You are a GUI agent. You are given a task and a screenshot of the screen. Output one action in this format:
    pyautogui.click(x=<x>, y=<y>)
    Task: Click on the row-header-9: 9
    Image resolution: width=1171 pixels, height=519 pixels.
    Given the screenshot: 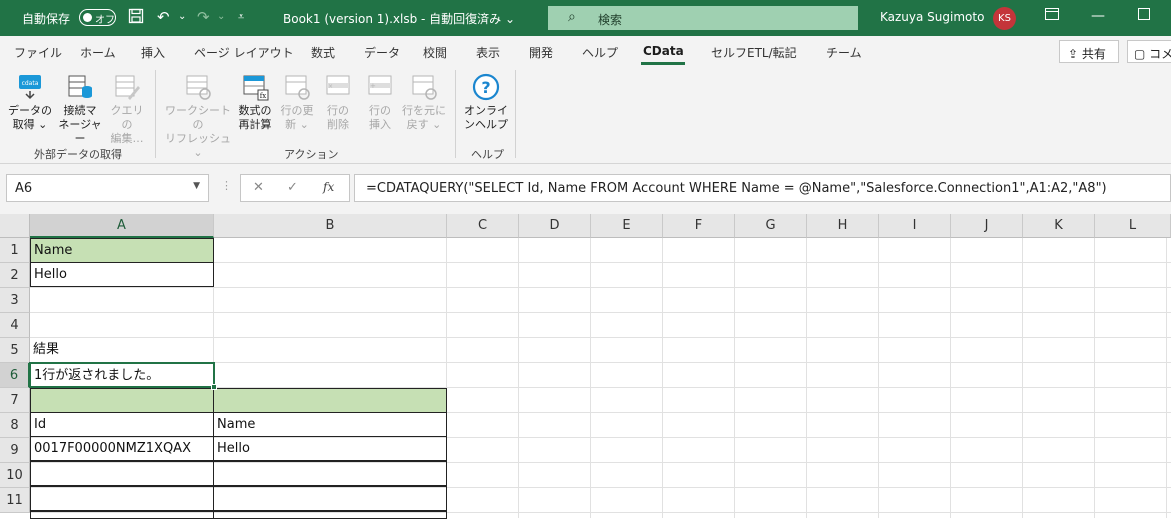 What is the action you would take?
    pyautogui.click(x=15, y=450)
    